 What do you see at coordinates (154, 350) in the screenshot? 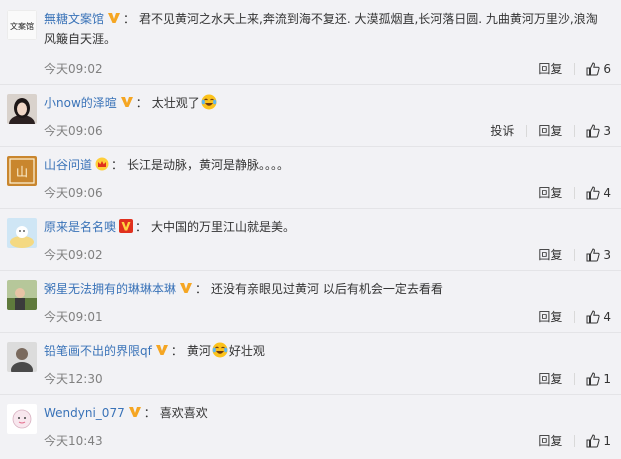
I see `comment-content: 铅笔画不出的界限qf：黄河 好壮观` at bounding box center [154, 350].